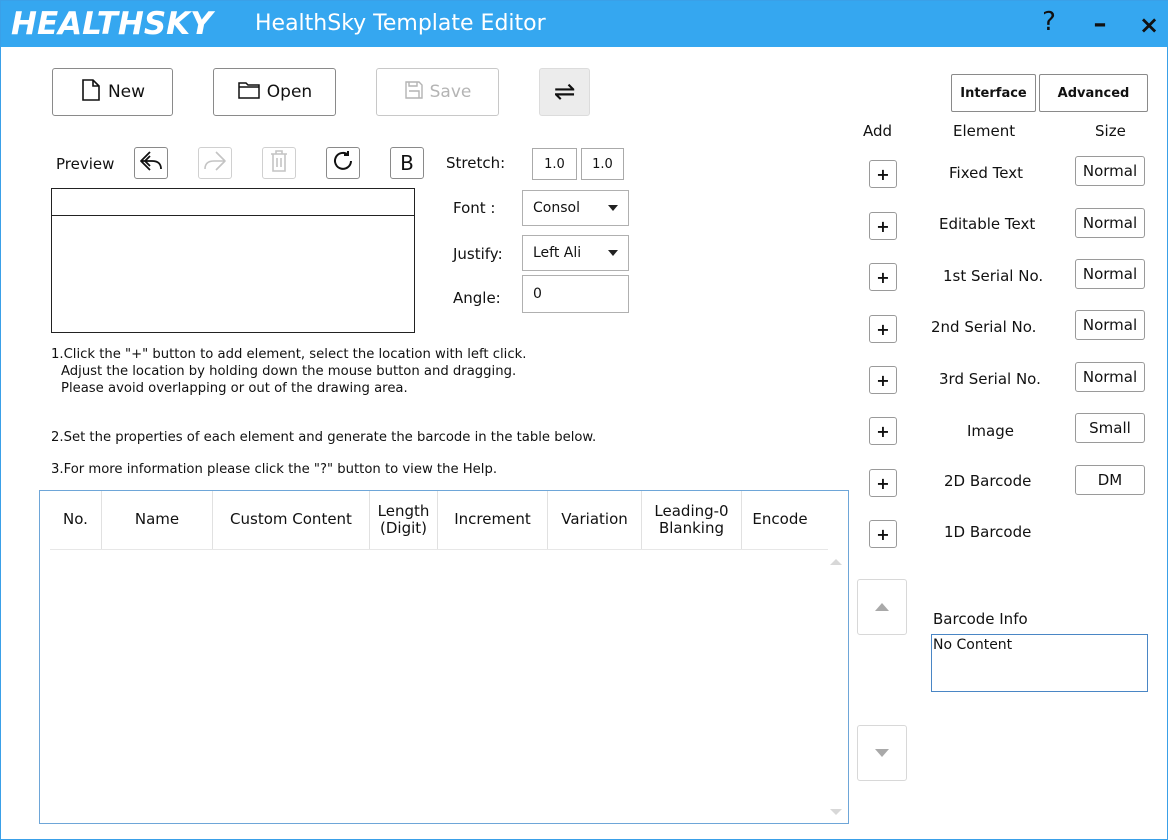 The width and height of the screenshot is (1168, 840). Describe the element at coordinates (602, 164) in the screenshot. I see `stretch-y-field: 1.0` at that location.